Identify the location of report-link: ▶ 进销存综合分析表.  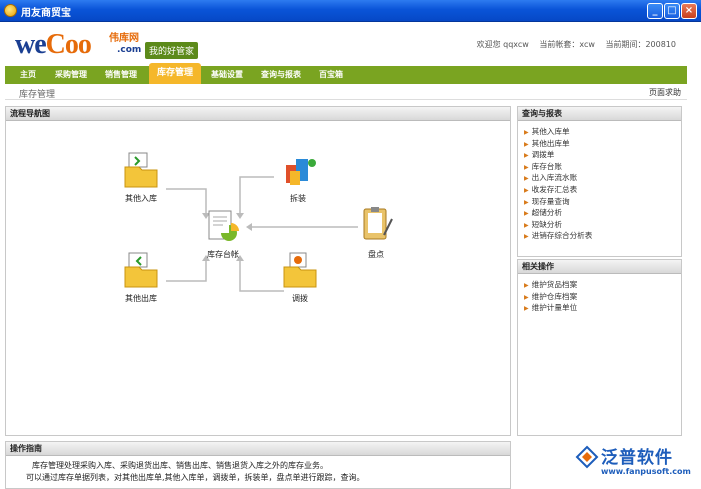
(599, 236).